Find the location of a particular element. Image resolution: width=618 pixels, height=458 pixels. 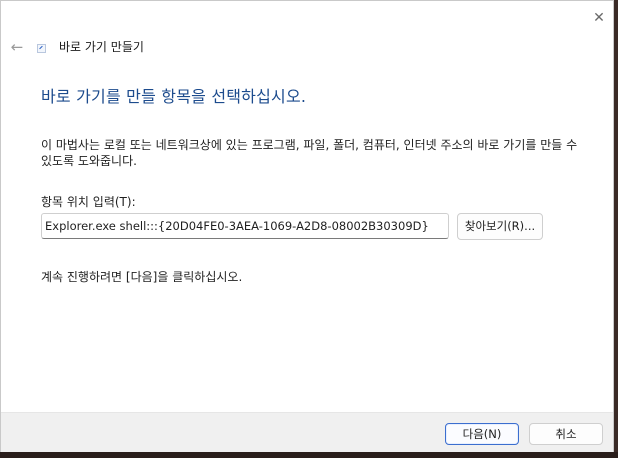

close-icon: ✕ is located at coordinates (599, 18).